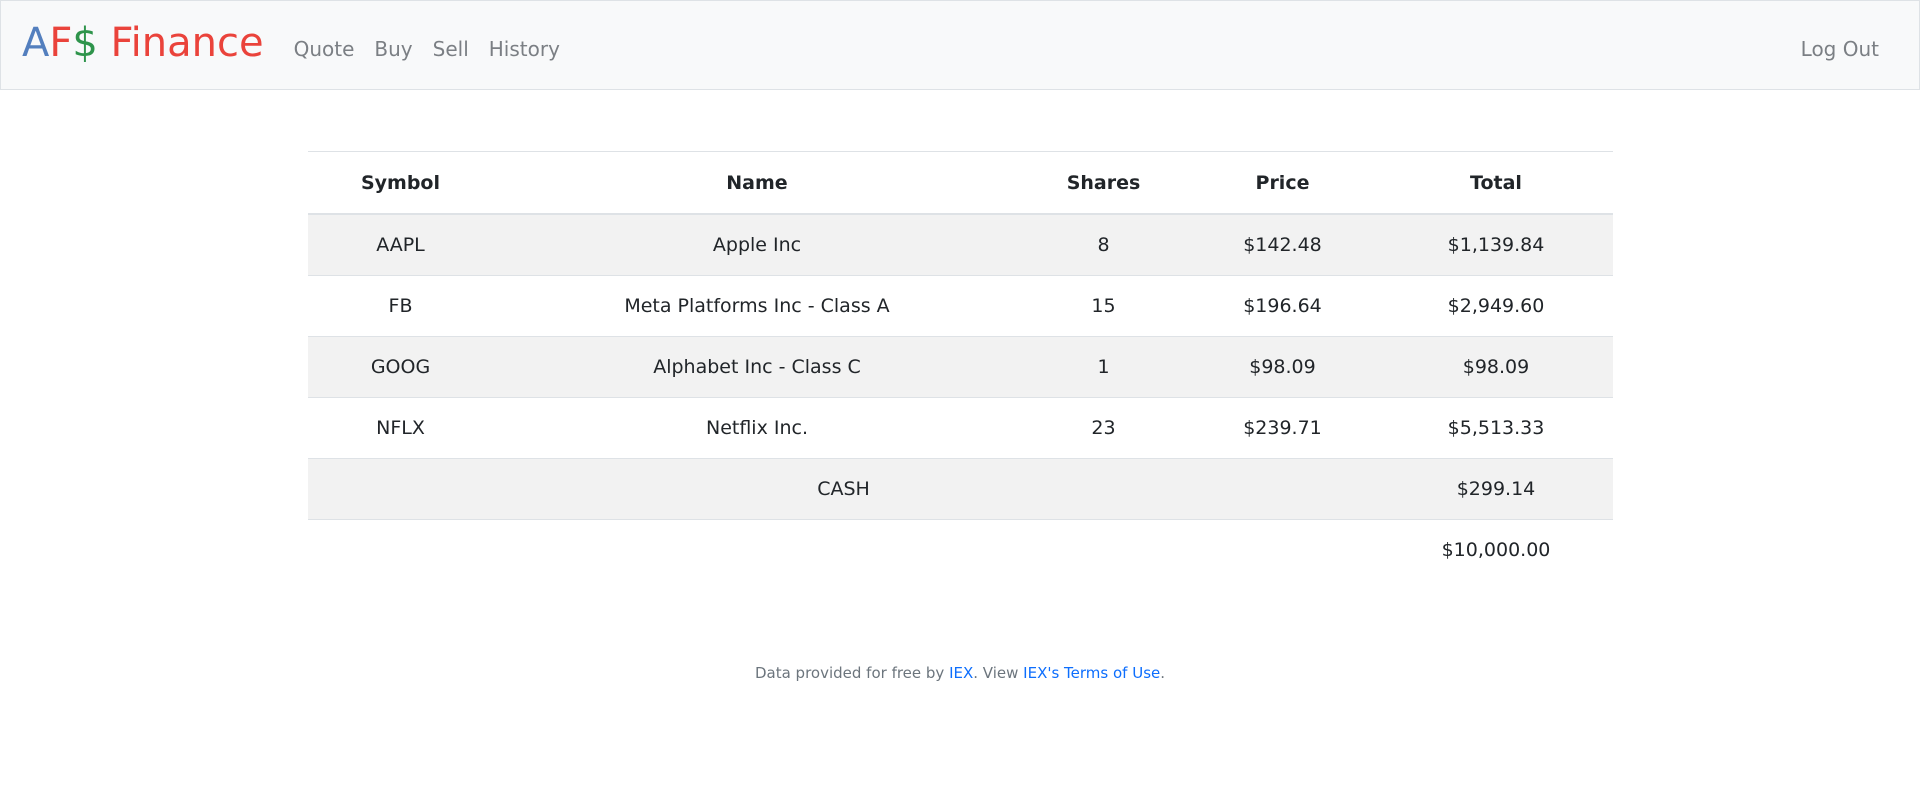 The image size is (1920, 792). I want to click on table-row: NFLX Netflix Inc. 23 $239.71 $5,513.33, so click(960, 428).